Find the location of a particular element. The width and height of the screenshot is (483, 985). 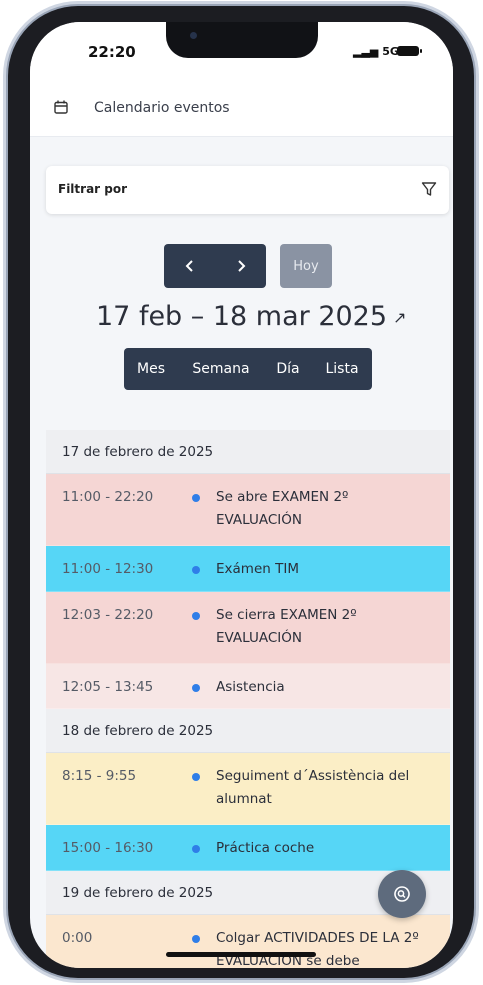

tab-week: Semana is located at coordinates (221, 369).